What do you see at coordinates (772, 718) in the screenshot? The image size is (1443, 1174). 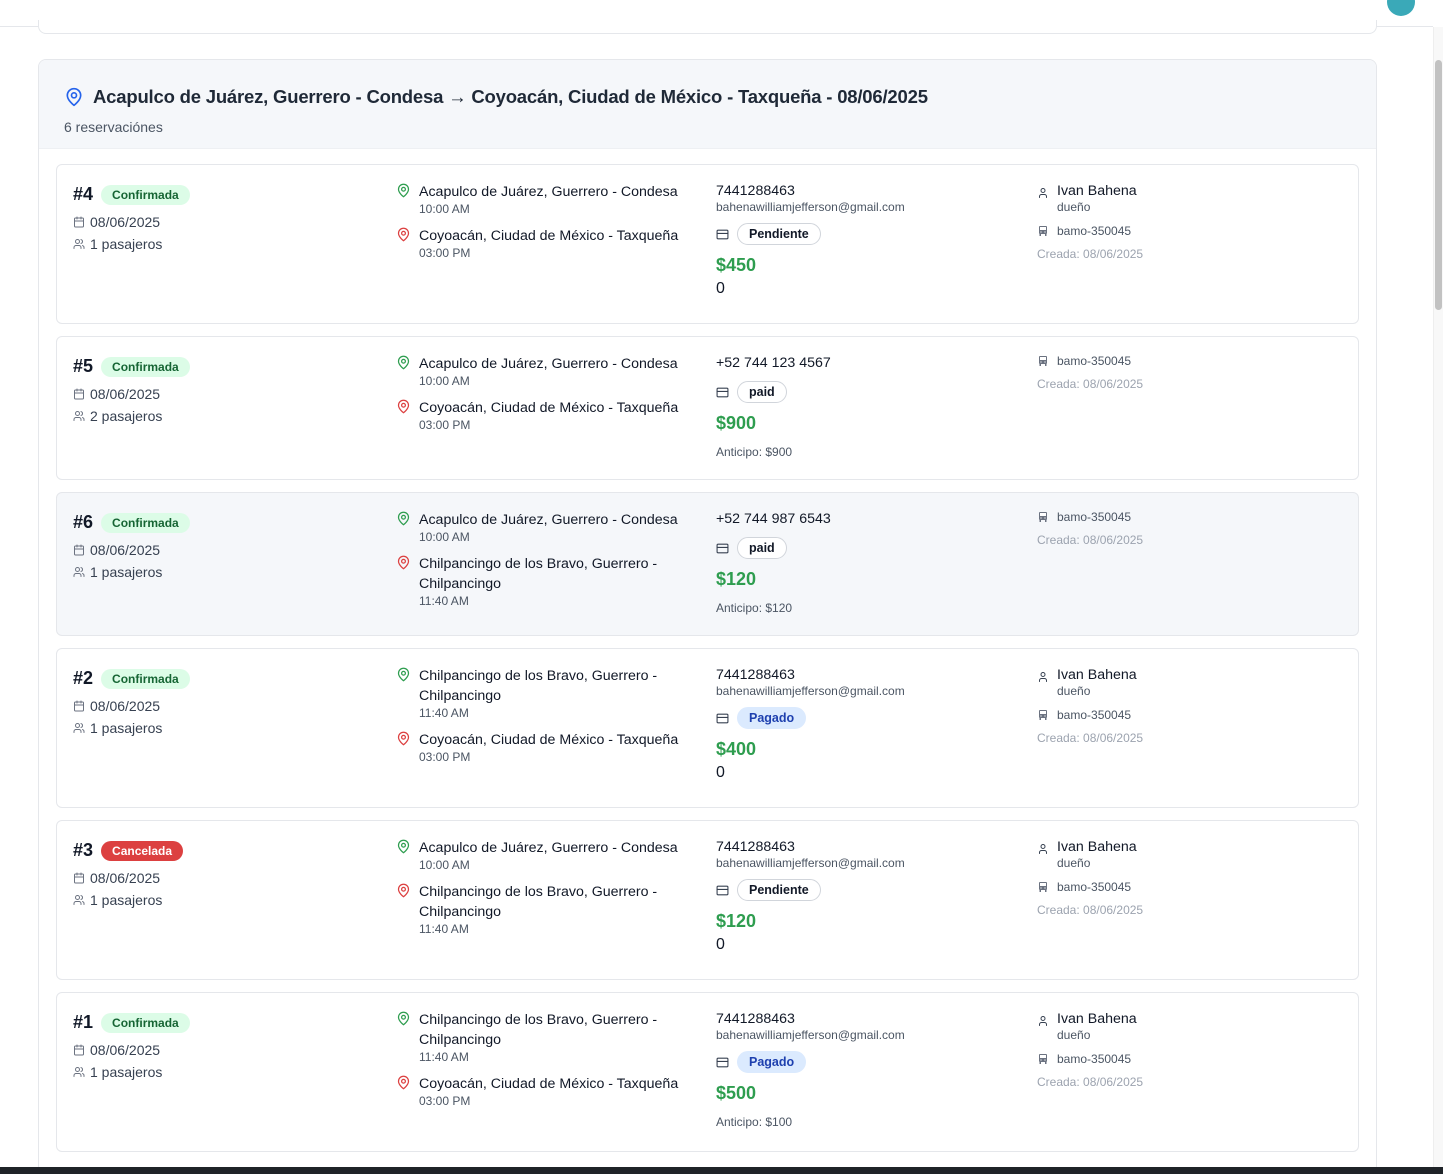 I see `payment-status-badge: Pagado` at bounding box center [772, 718].